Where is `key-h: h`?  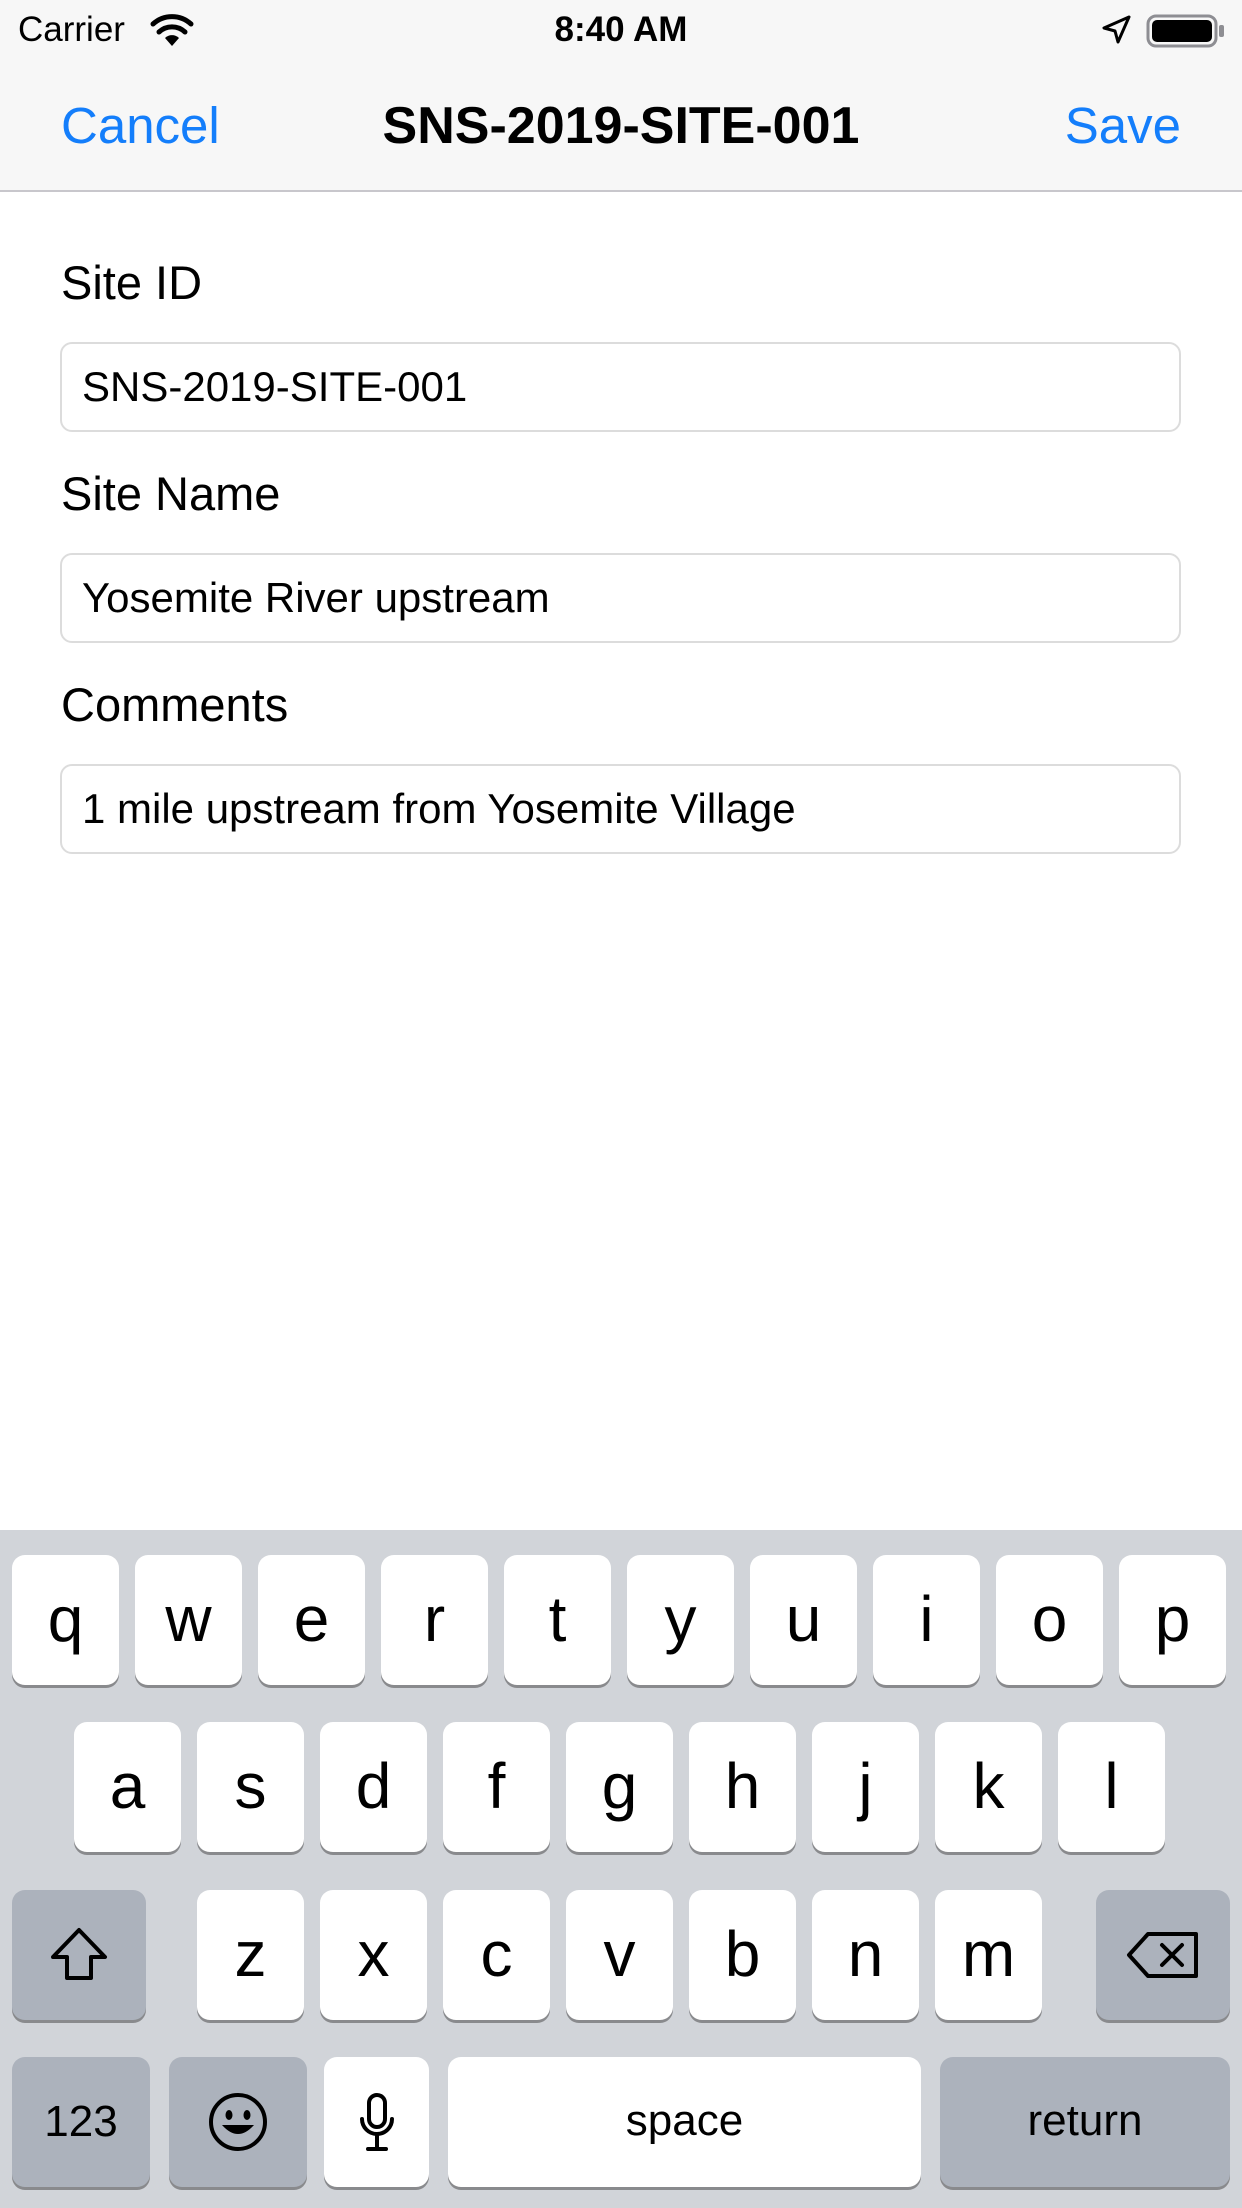 key-h: h is located at coordinates (742, 1787).